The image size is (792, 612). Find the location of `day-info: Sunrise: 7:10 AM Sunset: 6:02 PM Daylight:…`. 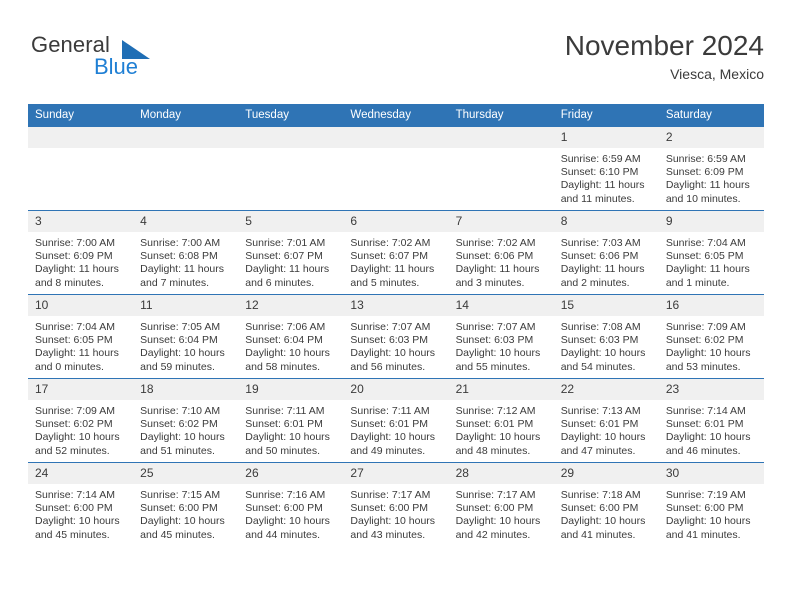

day-info: Sunrise: 7:10 AM Sunset: 6:02 PM Daylight:… is located at coordinates (185, 429).